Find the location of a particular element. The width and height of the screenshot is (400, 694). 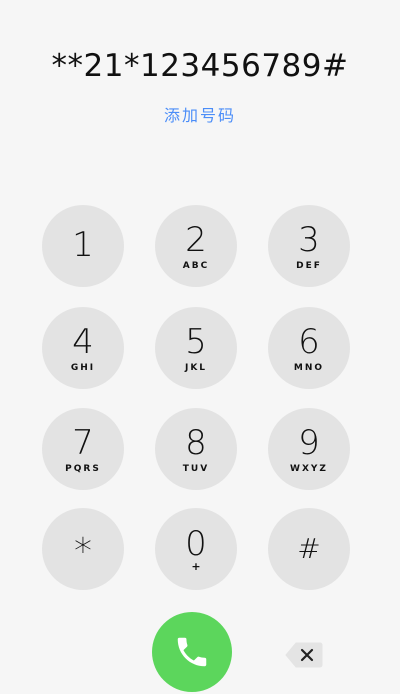

key-9: 9 WXYZ is located at coordinates (309, 449).